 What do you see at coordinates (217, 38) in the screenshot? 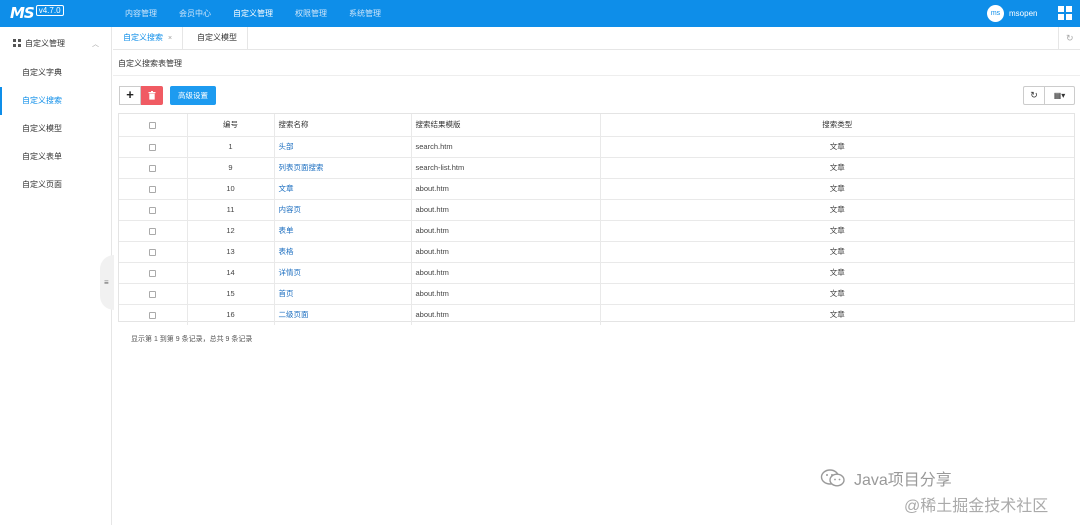
I see `tab-custom-model: 自定义模型` at bounding box center [217, 38].